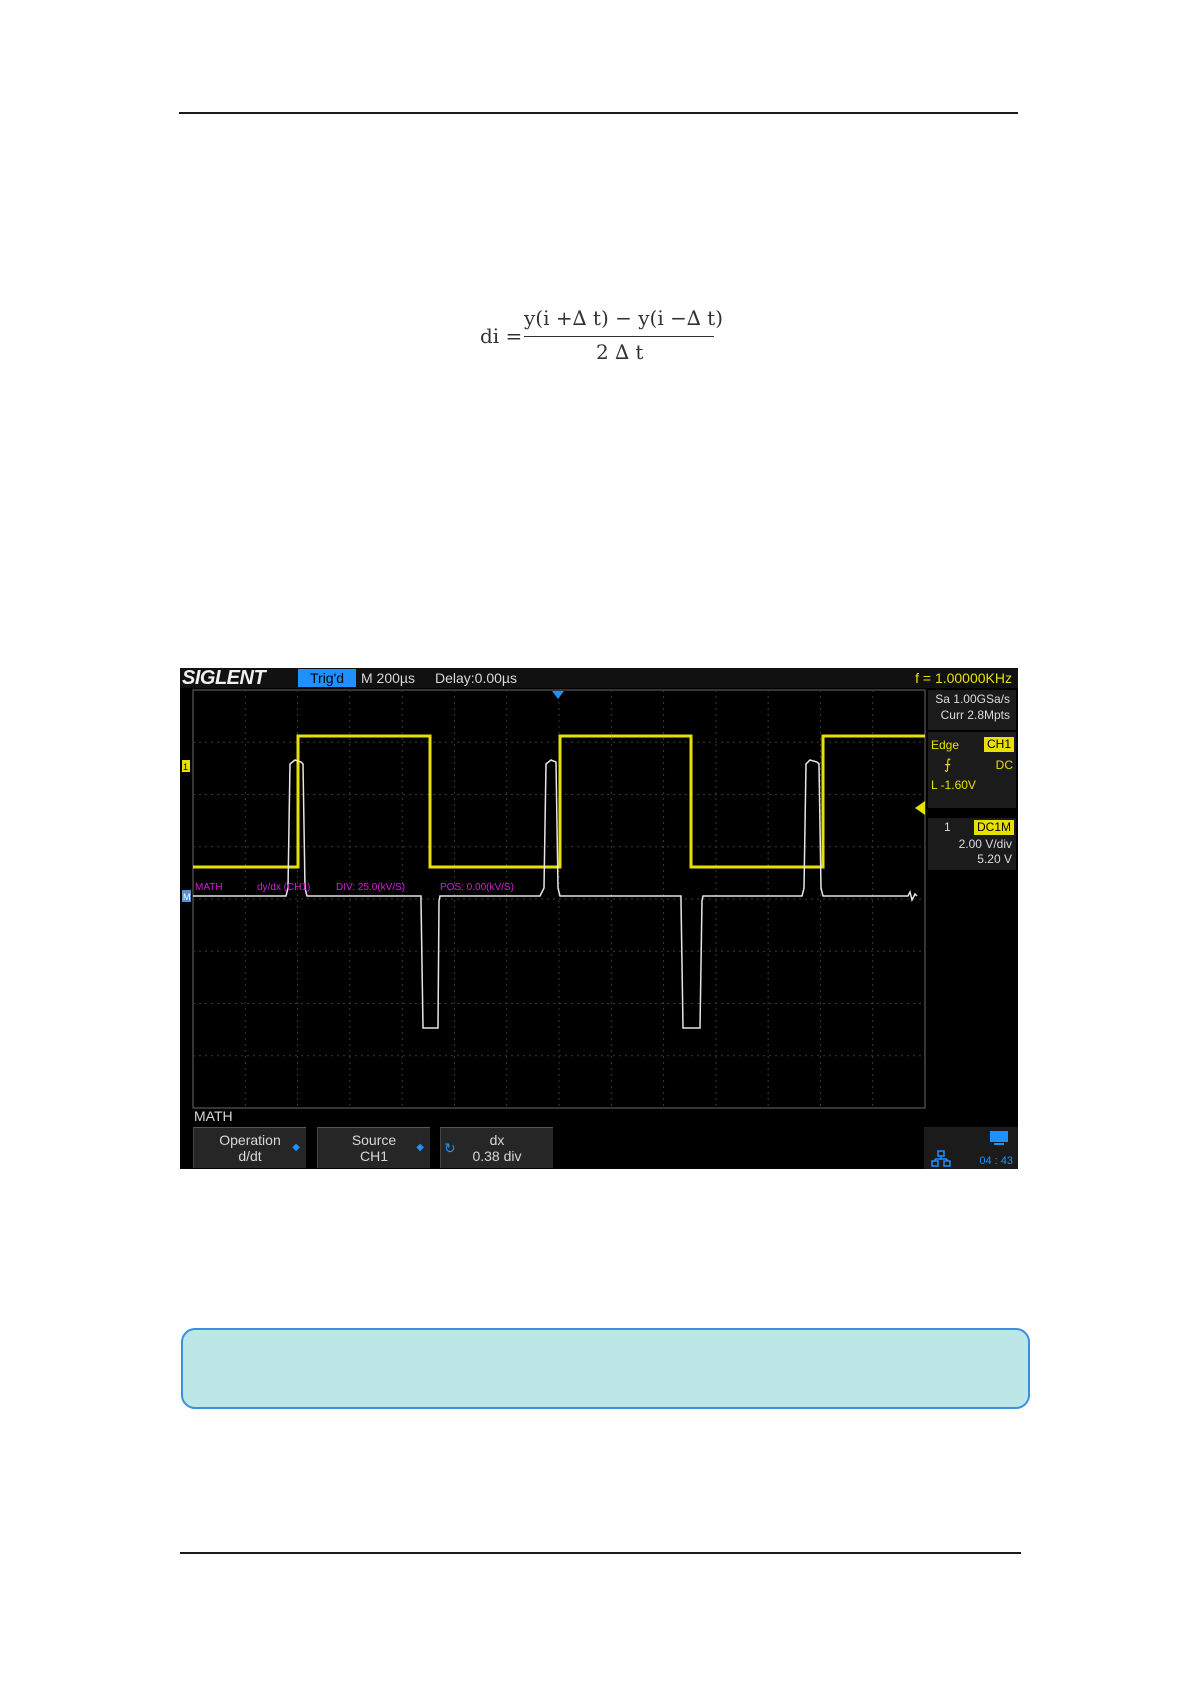  What do you see at coordinates (374, 1140) in the screenshot?
I see `softkey-label: Source` at bounding box center [374, 1140].